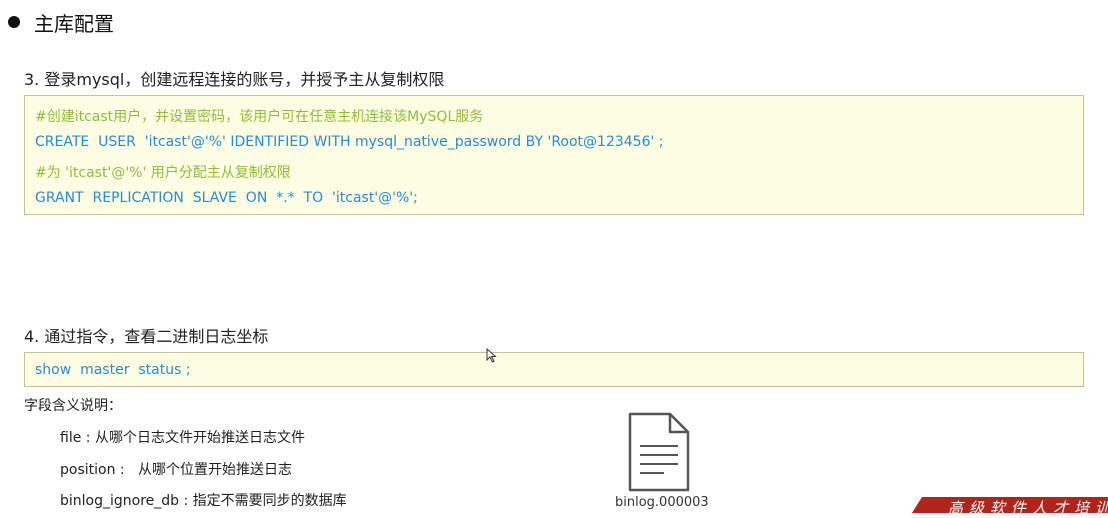  Describe the element at coordinates (146, 336) in the screenshot. I see `step-4-title: 4. 通过指令，查看二进制日志坐标` at that location.